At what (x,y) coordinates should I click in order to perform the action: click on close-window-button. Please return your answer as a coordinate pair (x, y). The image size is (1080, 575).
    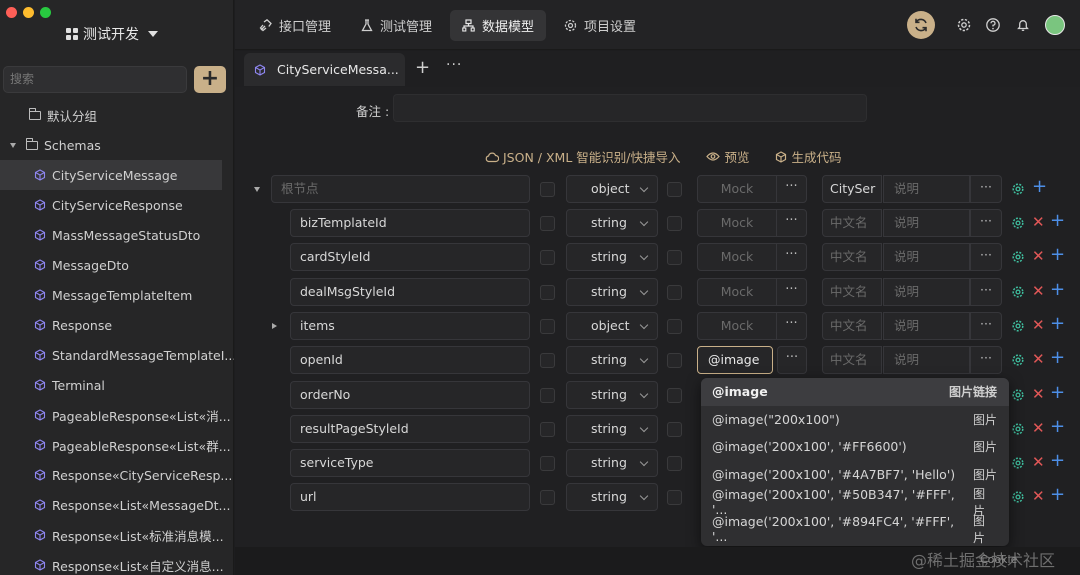
    Looking at the image, I should click on (11, 12).